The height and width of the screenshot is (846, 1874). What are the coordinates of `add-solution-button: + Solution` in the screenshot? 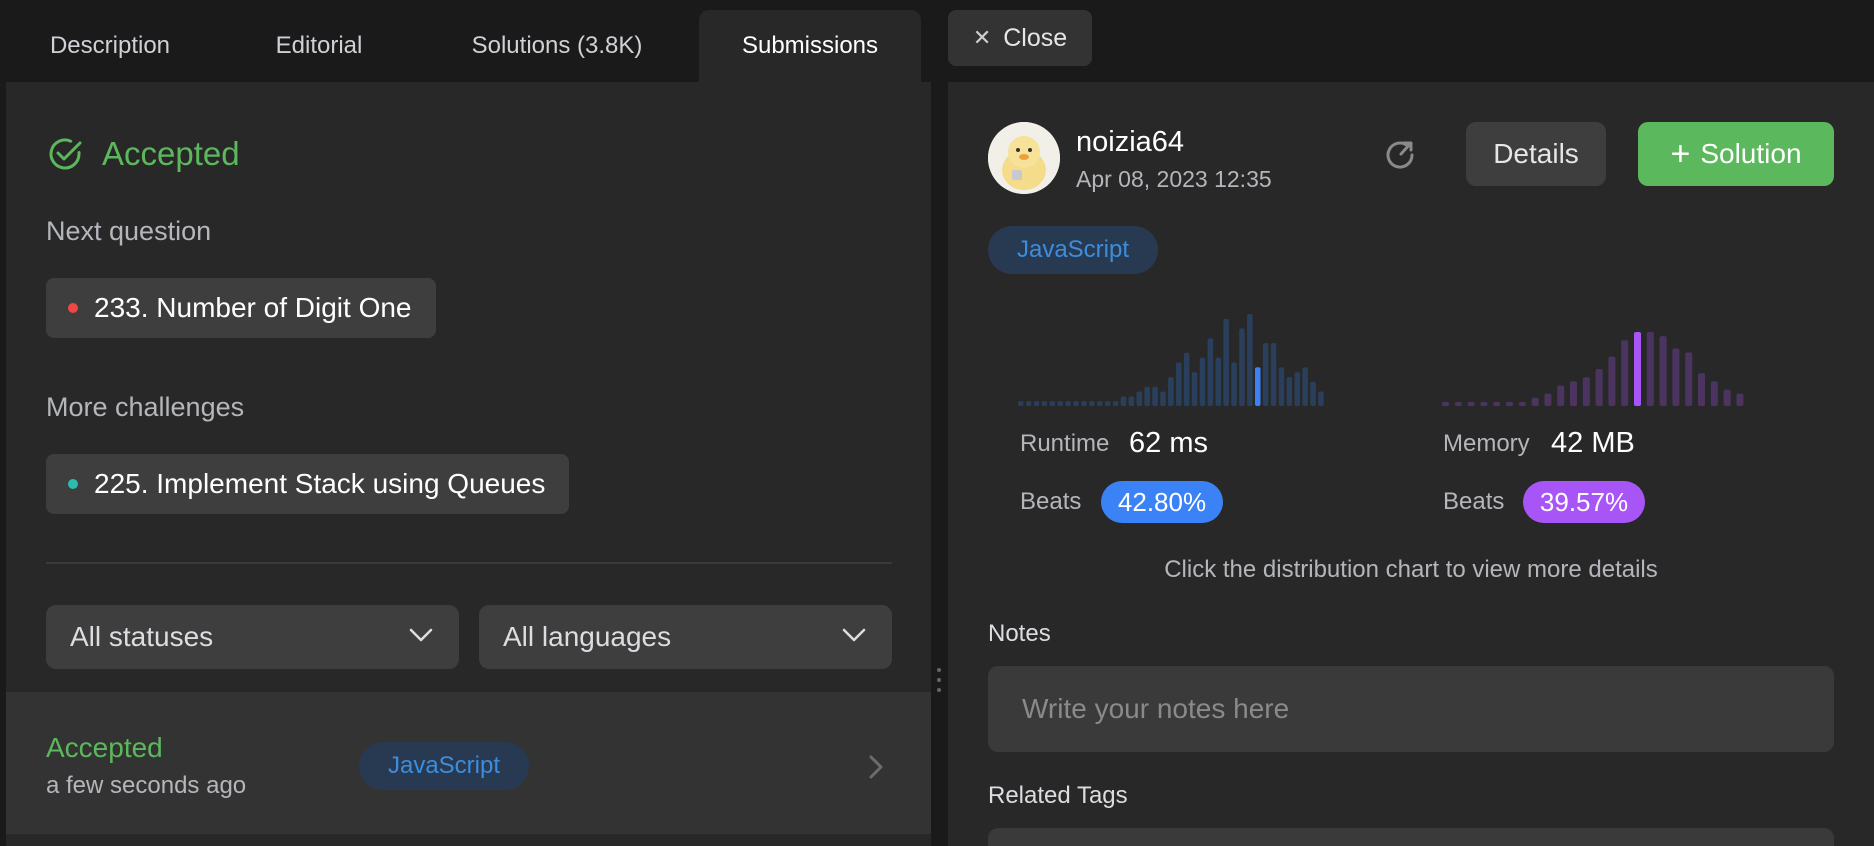 It's located at (1736, 154).